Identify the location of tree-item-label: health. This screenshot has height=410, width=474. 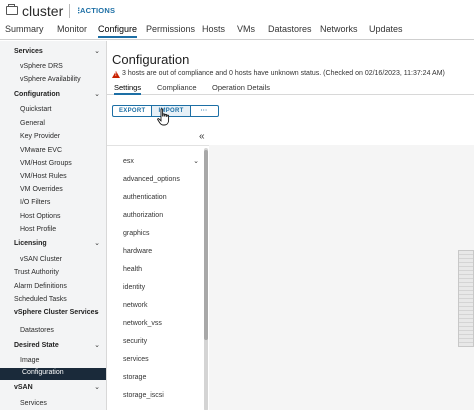
(133, 269).